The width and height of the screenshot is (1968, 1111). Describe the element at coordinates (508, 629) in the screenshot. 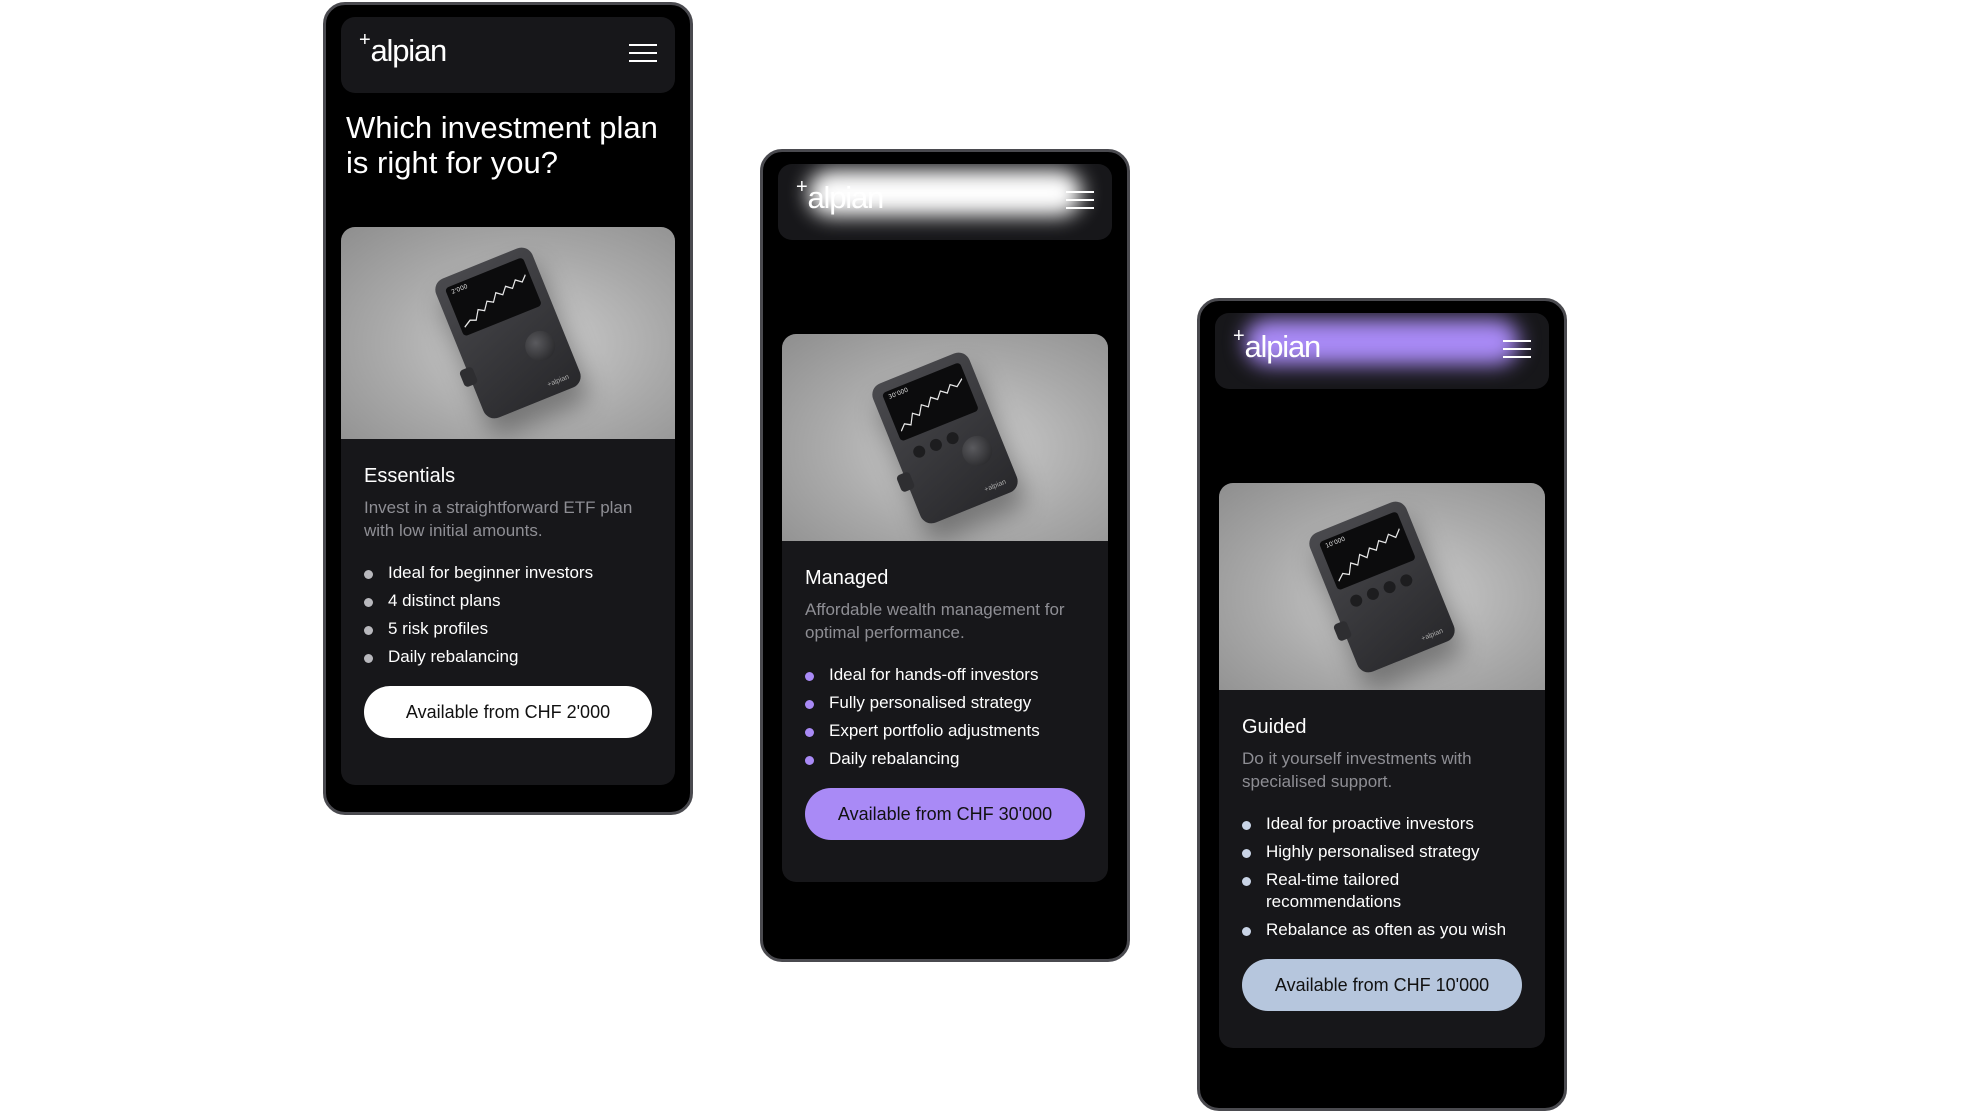

I see `feature-item: 5 risk profiles` at that location.